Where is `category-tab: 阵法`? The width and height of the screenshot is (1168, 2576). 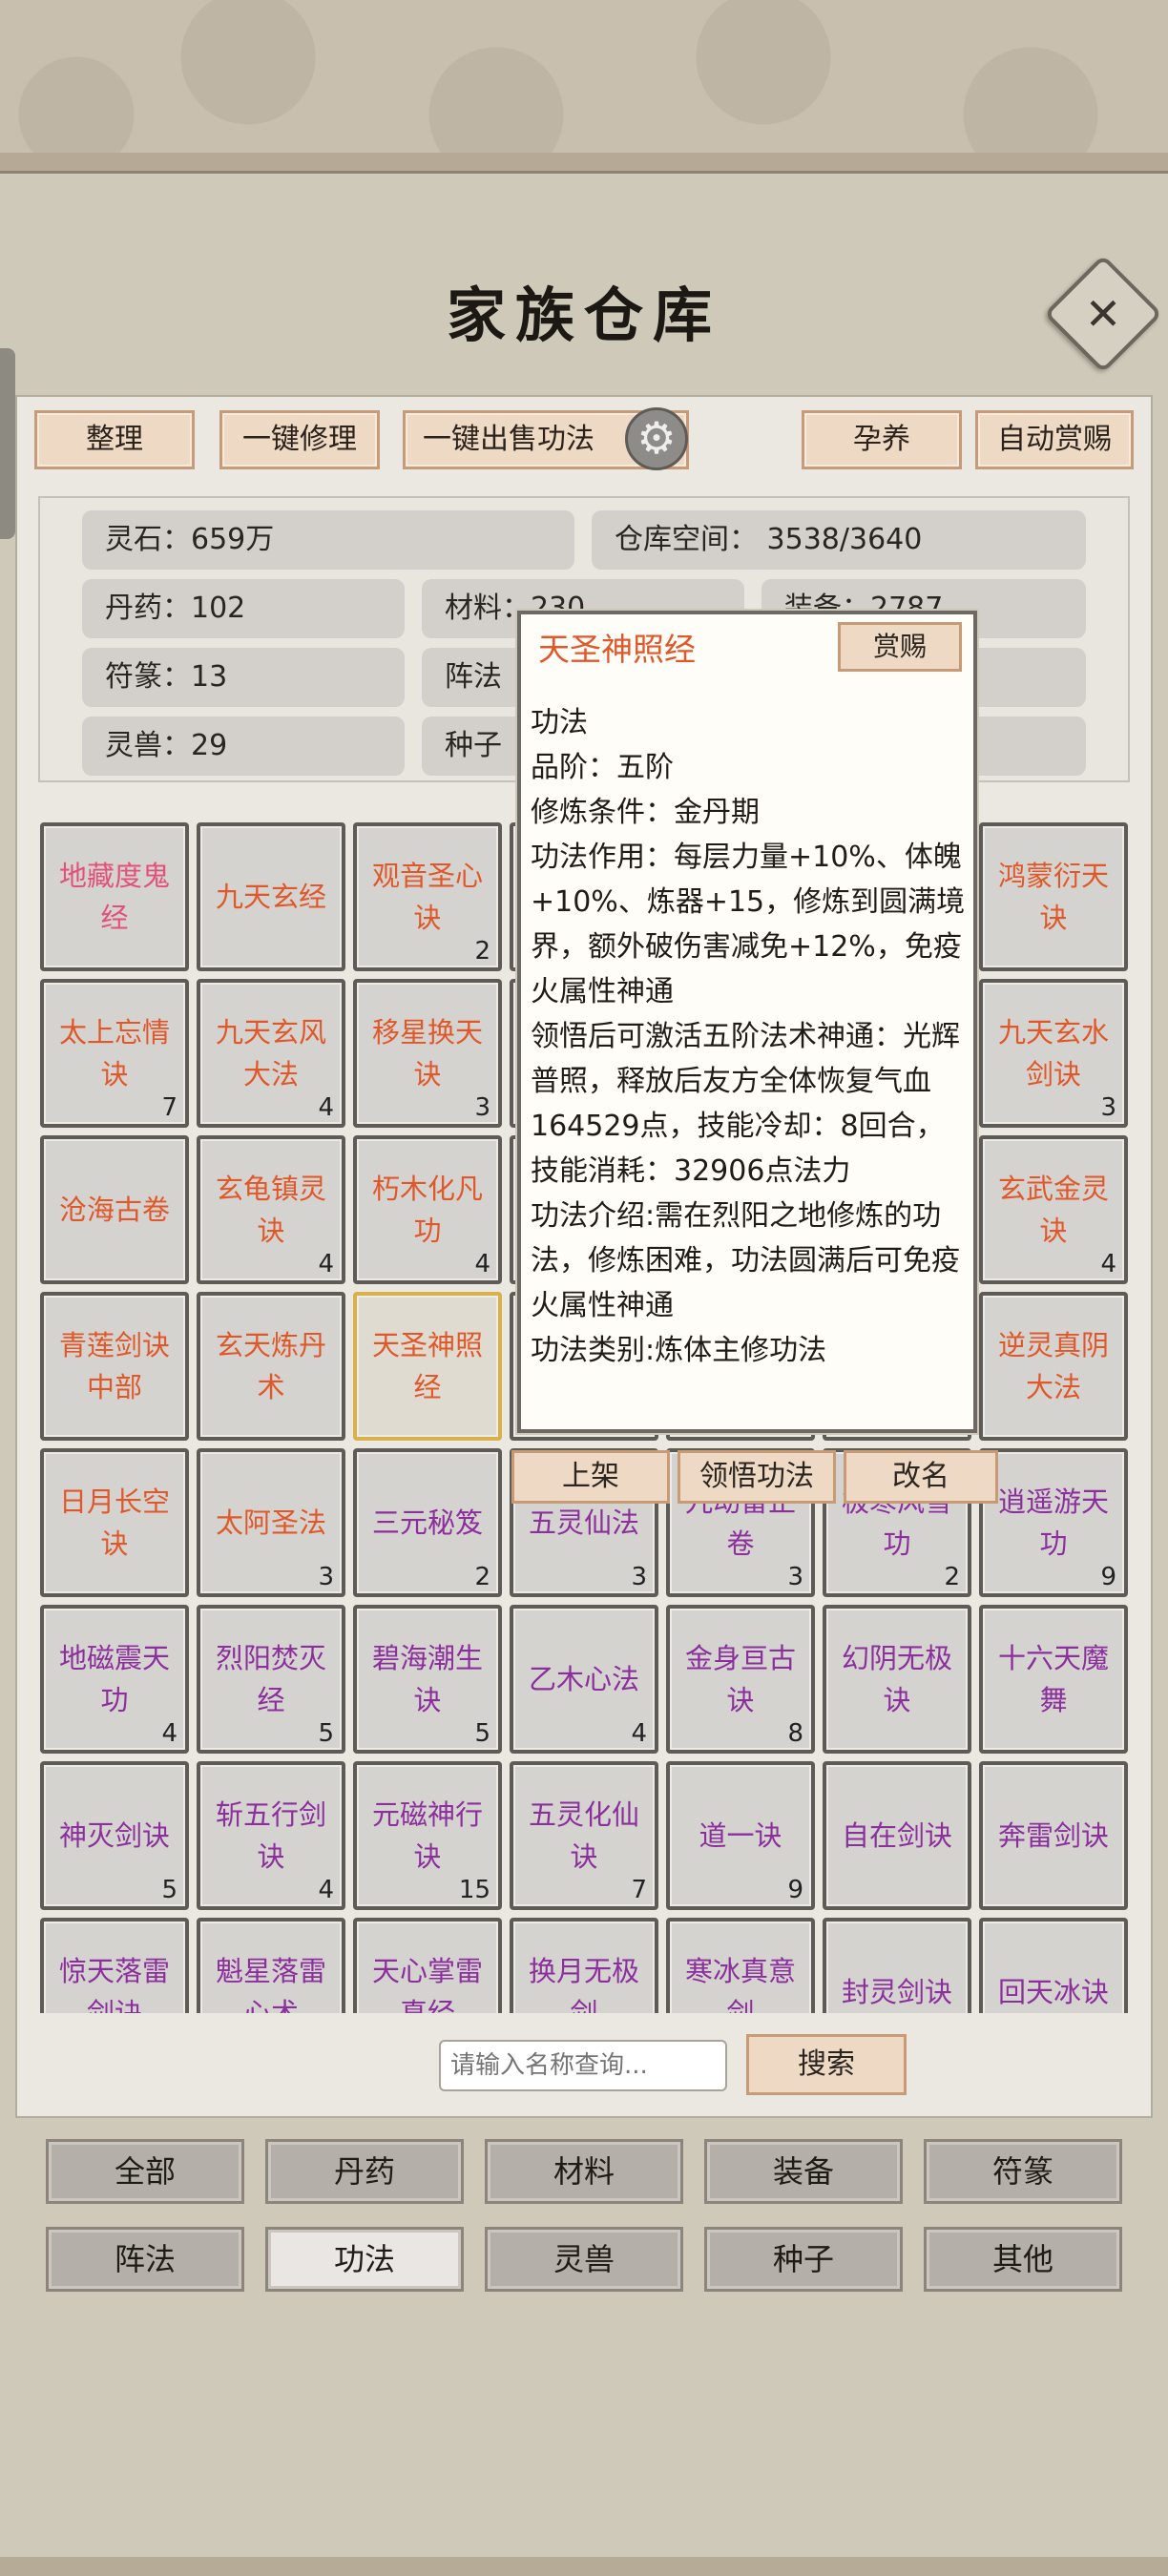
category-tab: 阵法 is located at coordinates (145, 2259).